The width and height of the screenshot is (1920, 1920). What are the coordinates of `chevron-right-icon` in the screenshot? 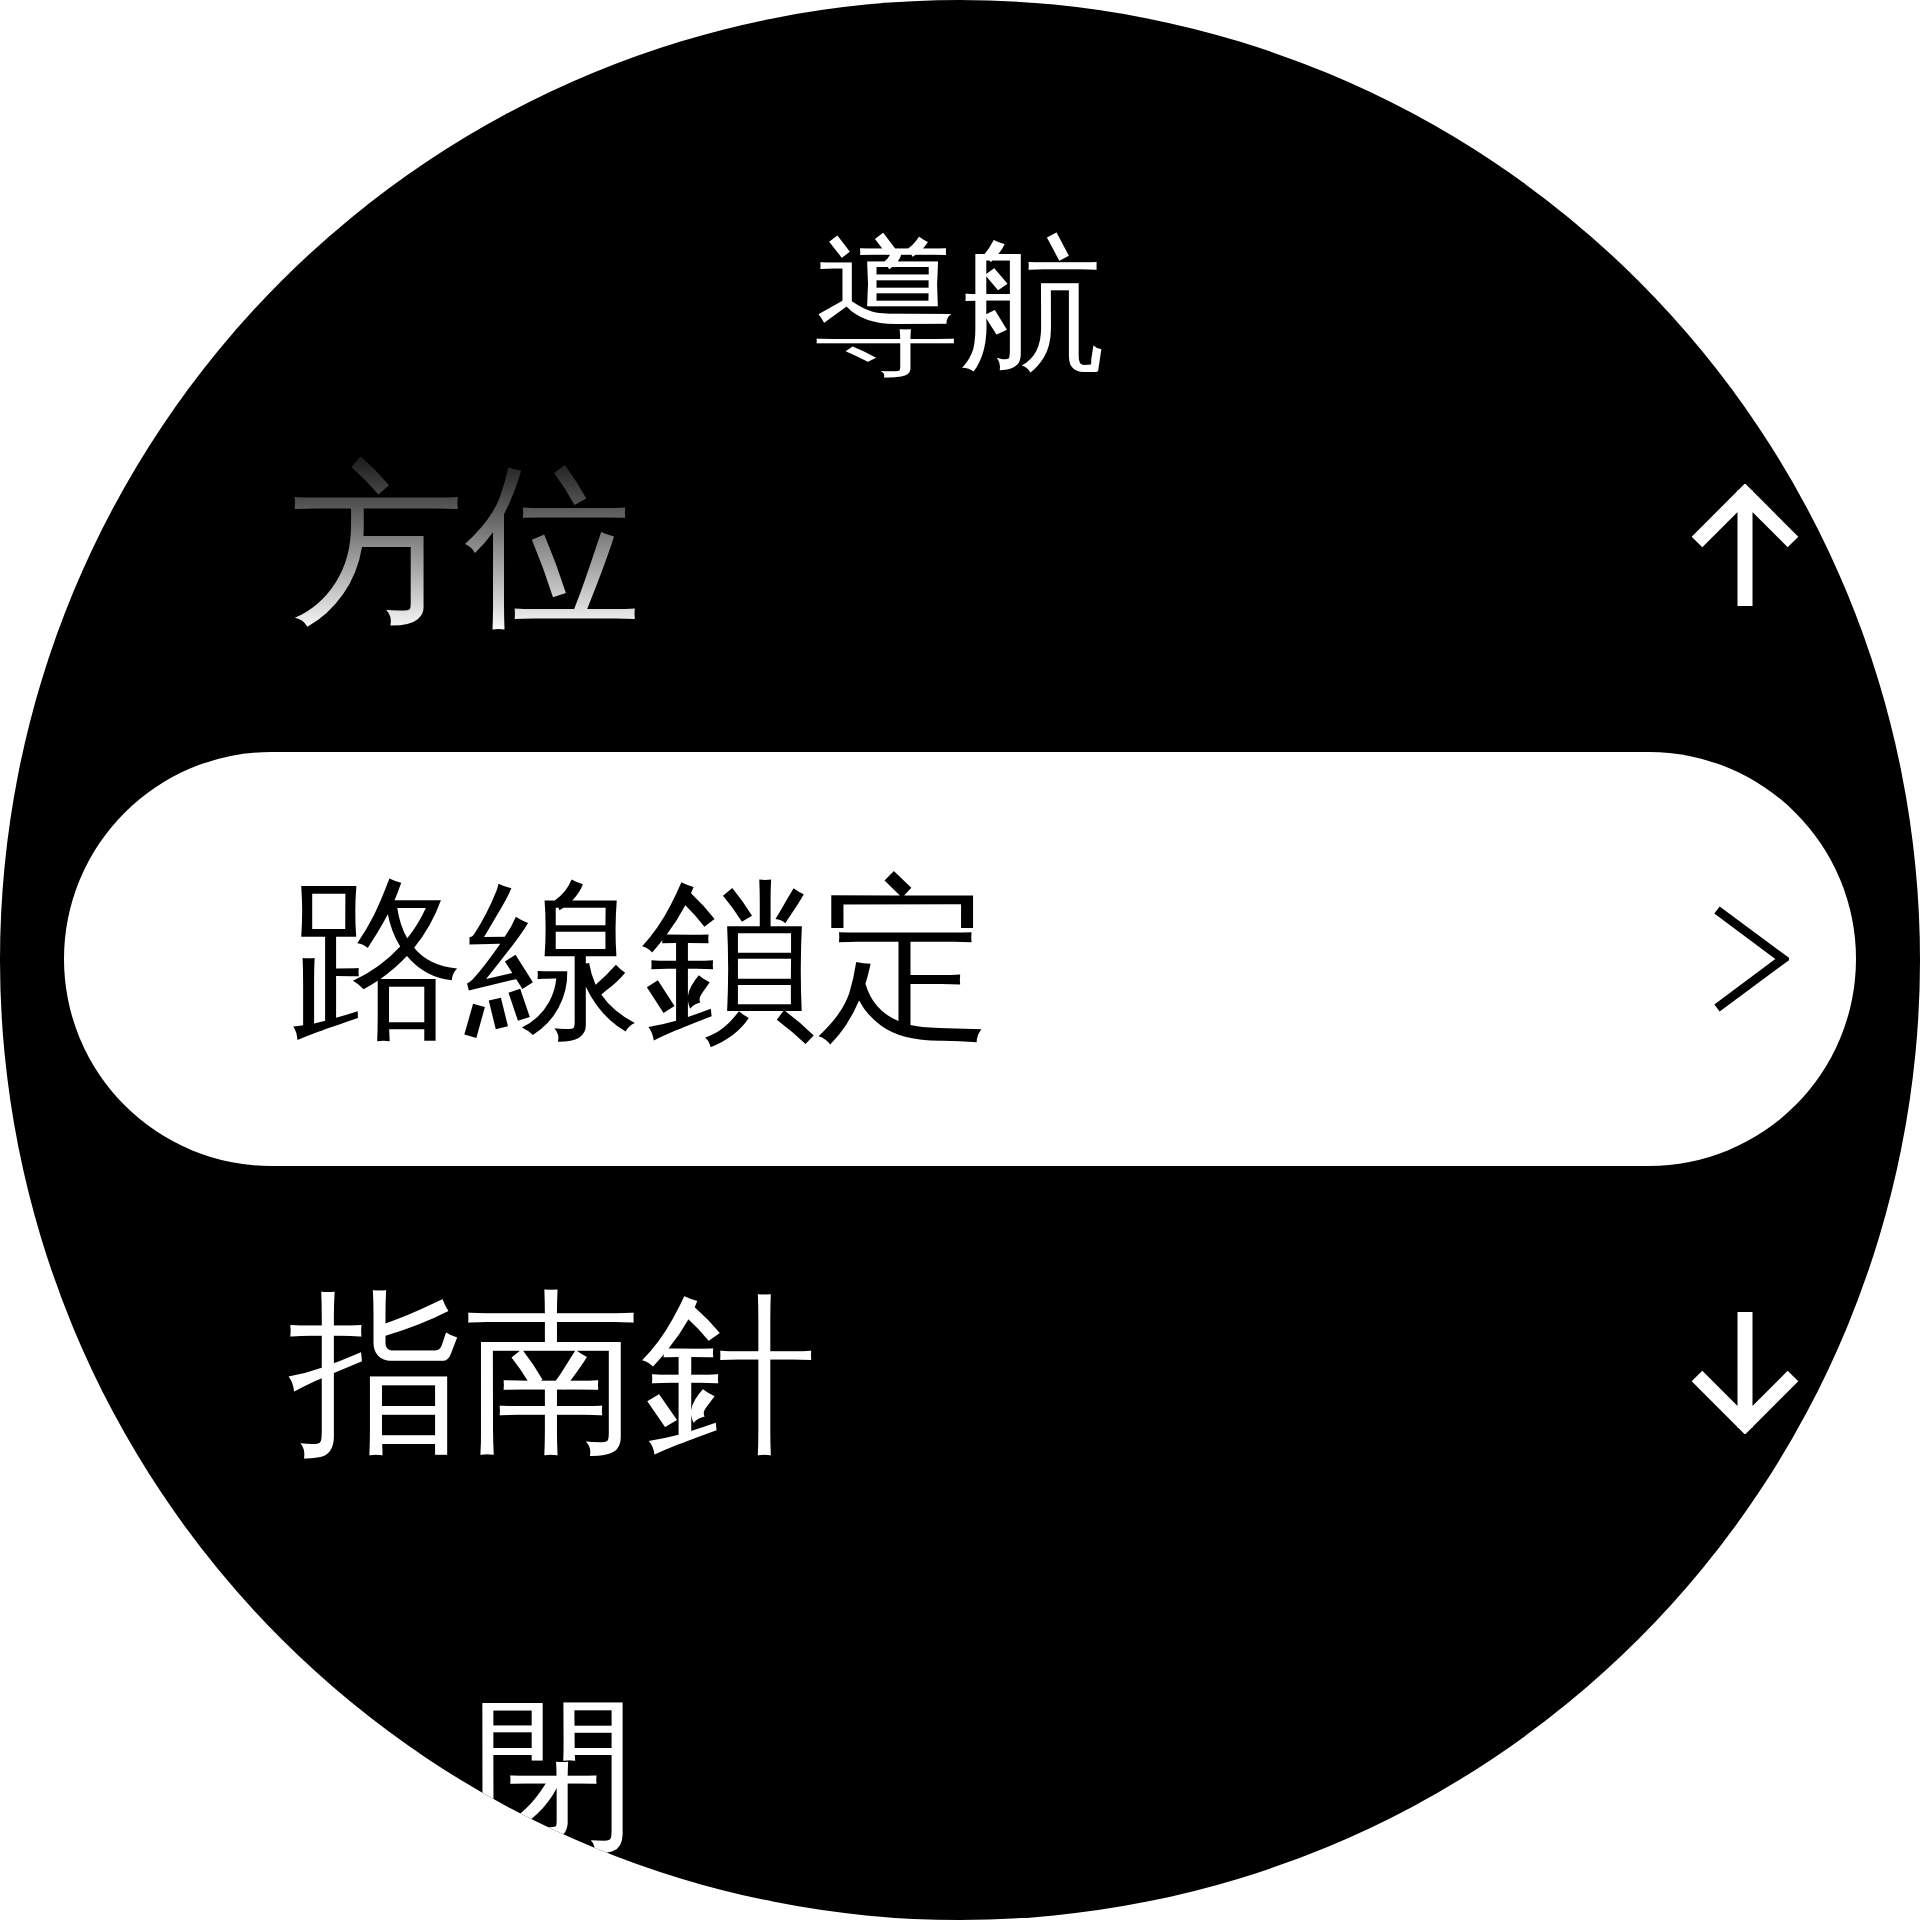 It's located at (1751, 959).